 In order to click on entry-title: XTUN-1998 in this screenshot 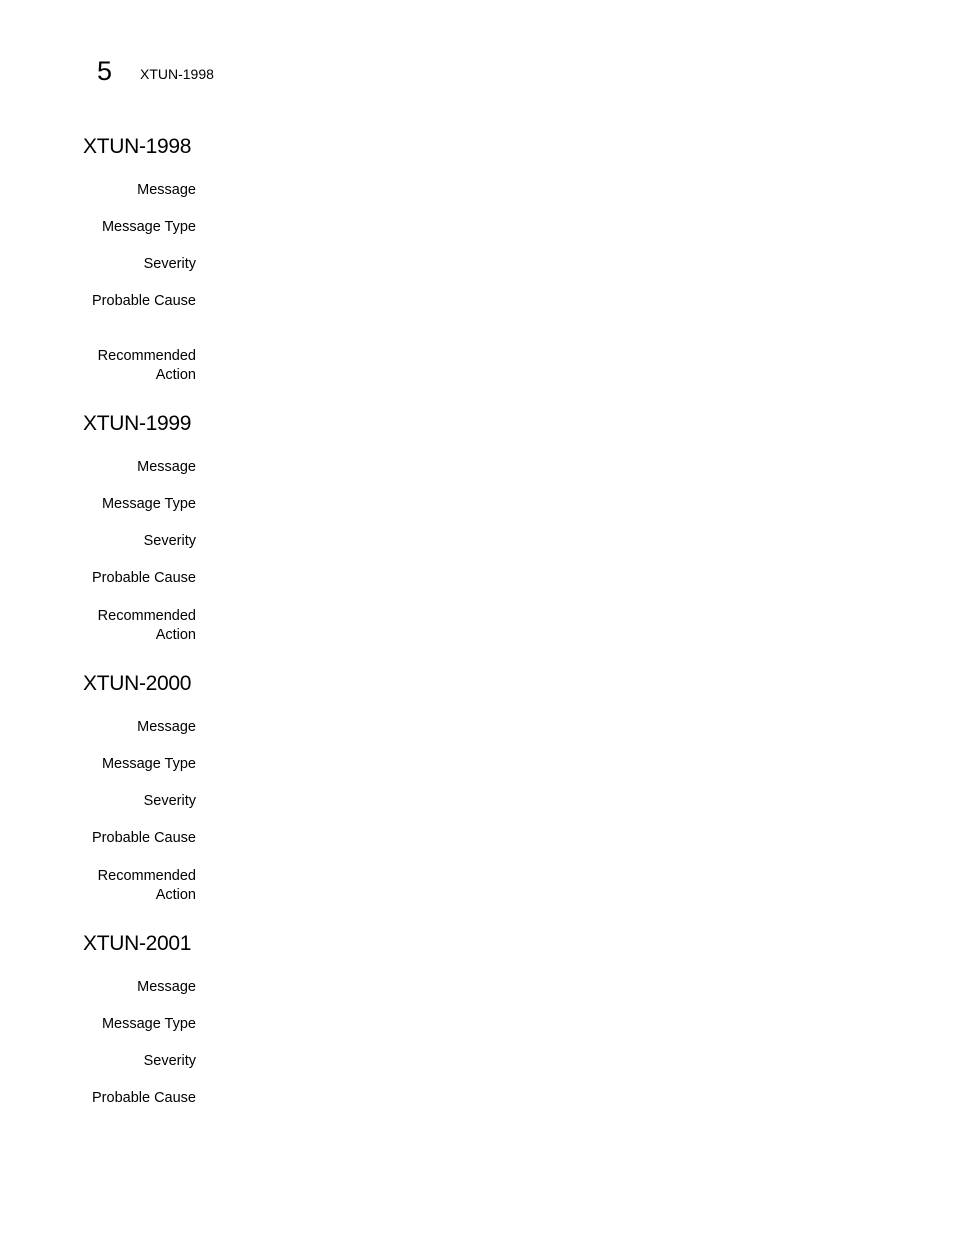, I will do `click(137, 146)`.